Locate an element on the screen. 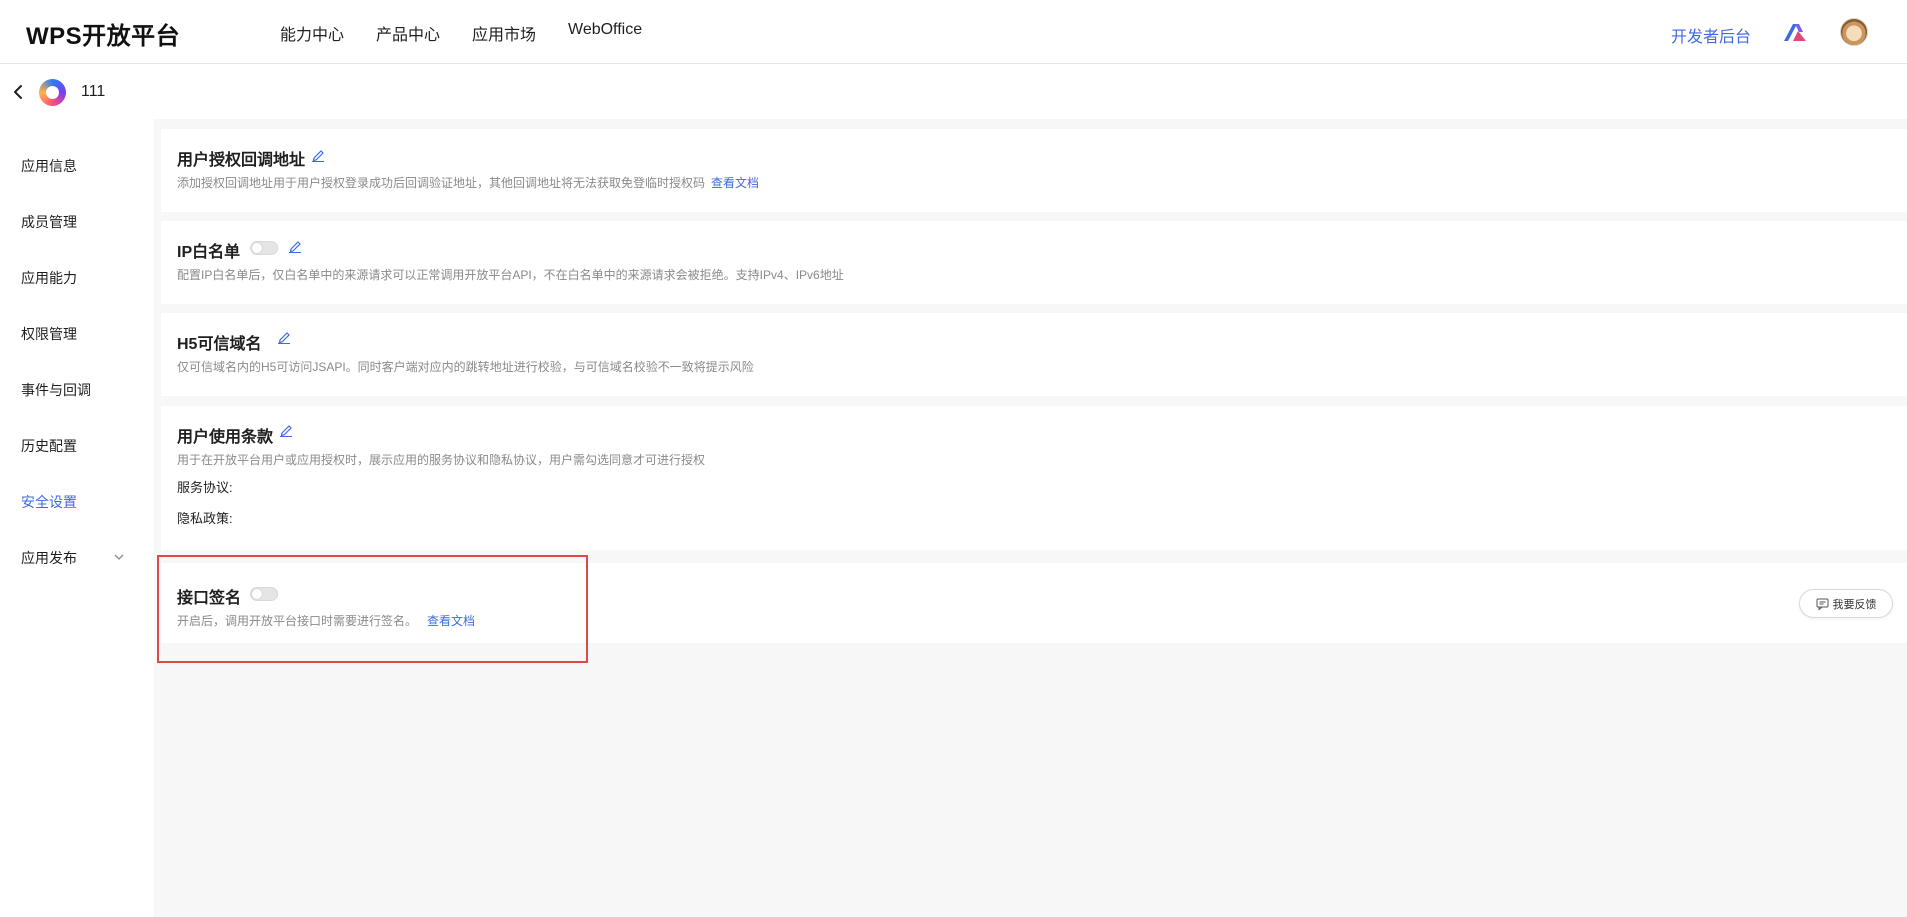  app-logo-icon is located at coordinates (52, 92).